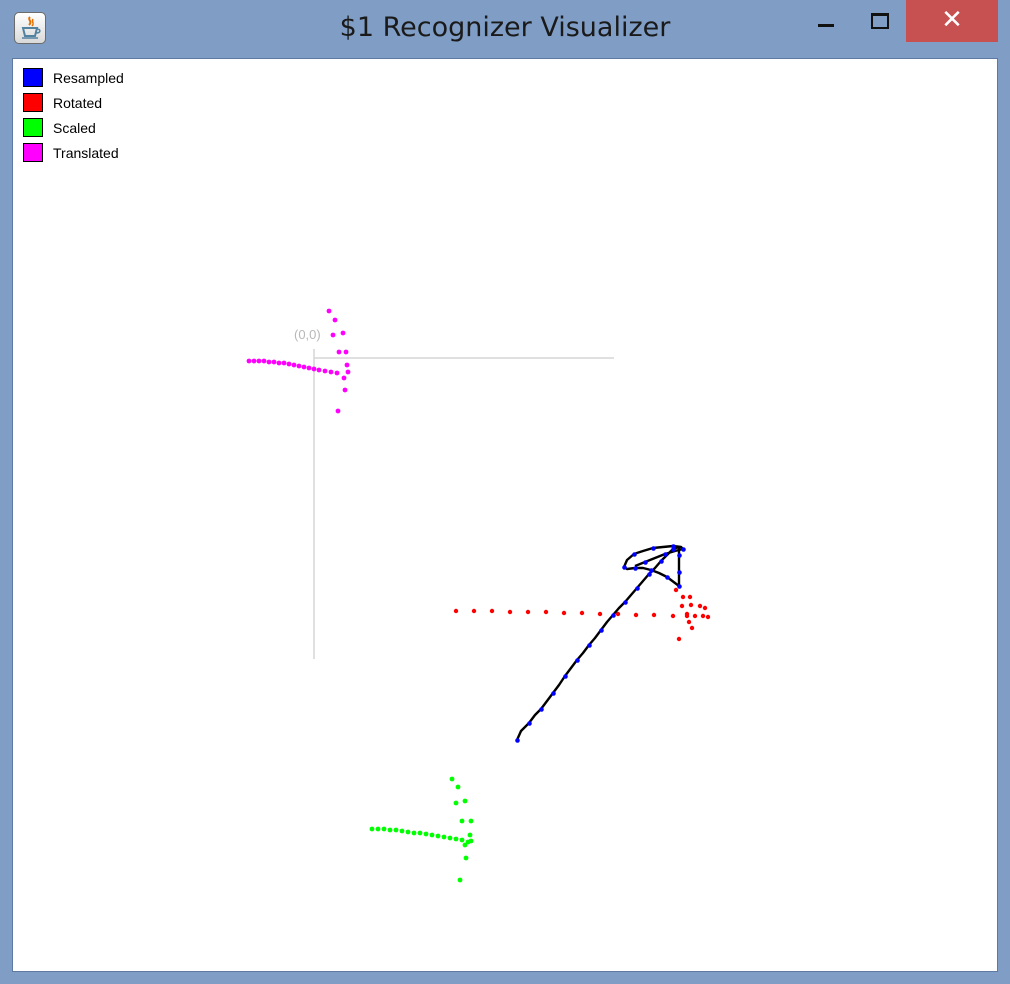 The width and height of the screenshot is (1010, 984). What do you see at coordinates (826, 25) in the screenshot?
I see `minimize-icon` at bounding box center [826, 25].